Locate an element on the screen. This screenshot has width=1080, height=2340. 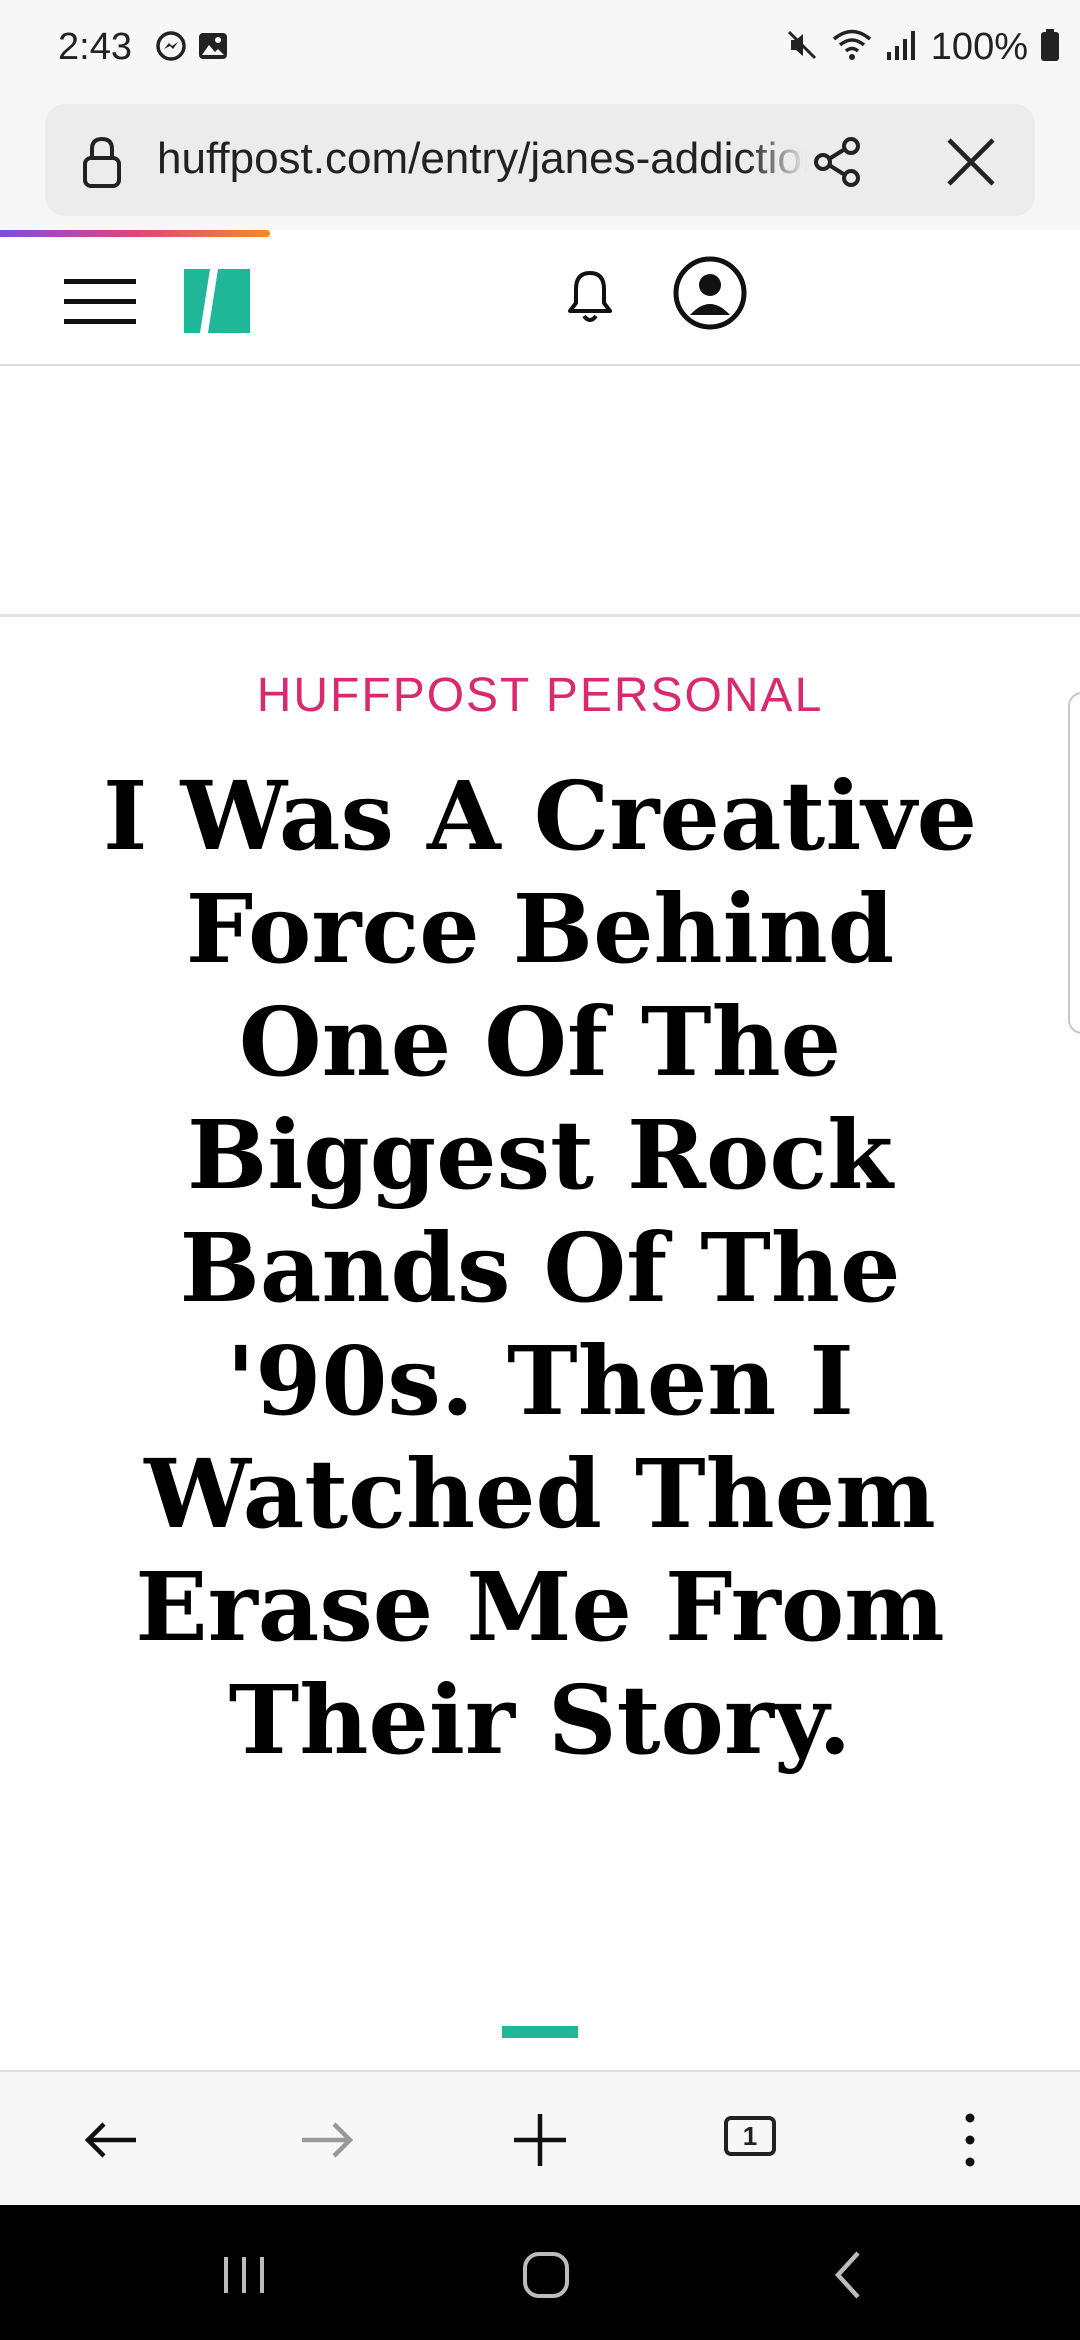
side-edge-panel-handle is located at coordinates (1074, 863).